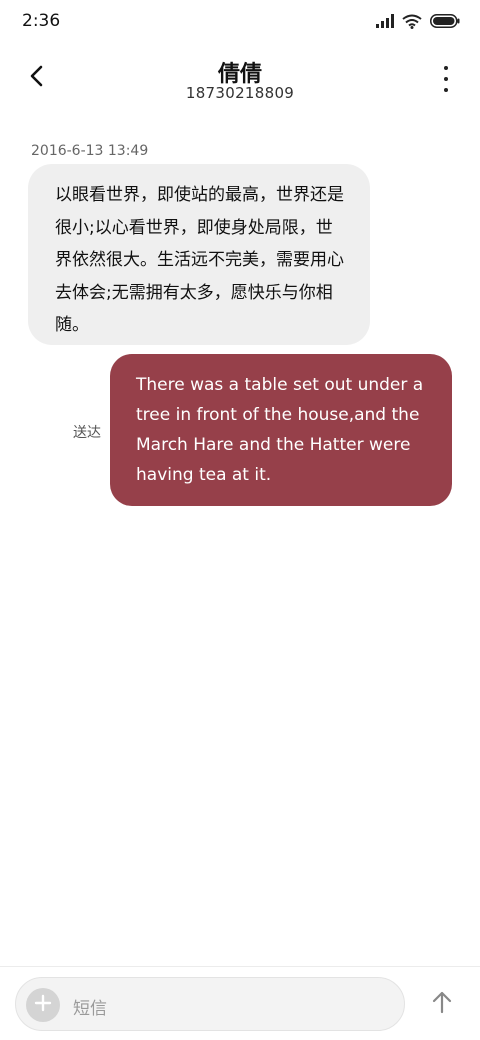  I want to click on message-timestamp: 2016-6-13 13:49, so click(90, 151).